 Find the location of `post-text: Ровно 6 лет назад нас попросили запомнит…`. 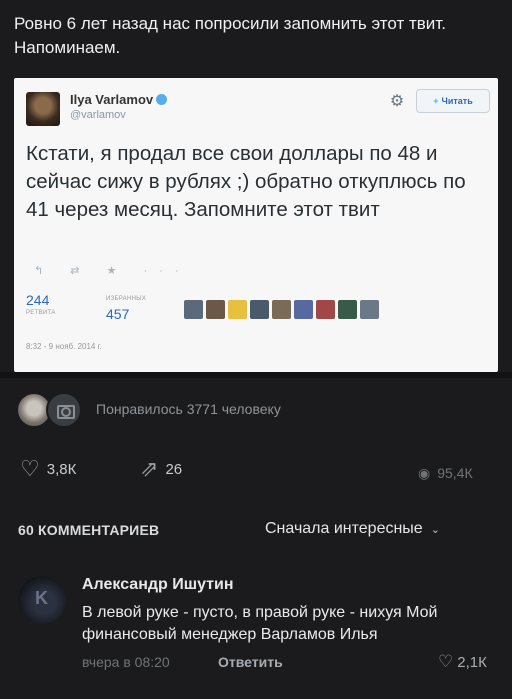

post-text: Ровно 6 лет назад нас попросили запомнит… is located at coordinates (230, 35).